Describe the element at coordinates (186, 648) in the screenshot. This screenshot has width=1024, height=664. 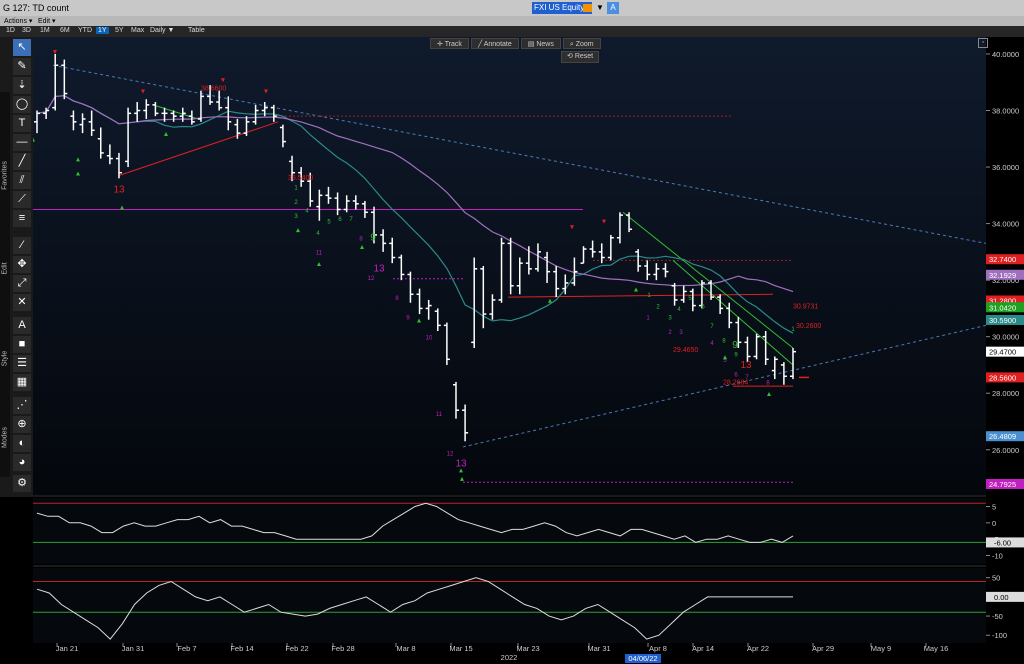
I see `date-tick-label: Feb 7` at that location.